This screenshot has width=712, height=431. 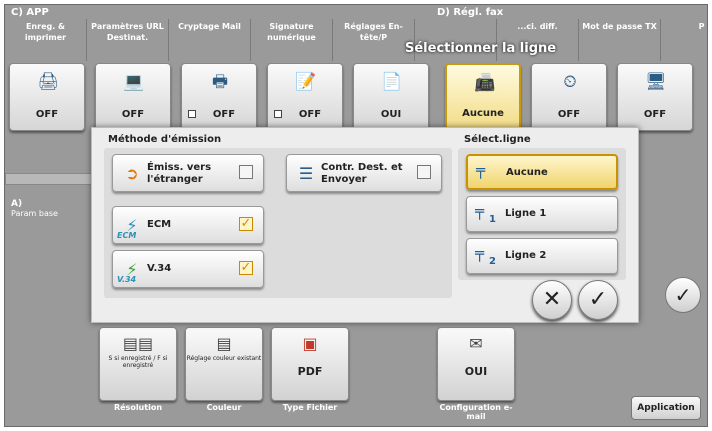 I want to click on application-button: Application, so click(x=666, y=408).